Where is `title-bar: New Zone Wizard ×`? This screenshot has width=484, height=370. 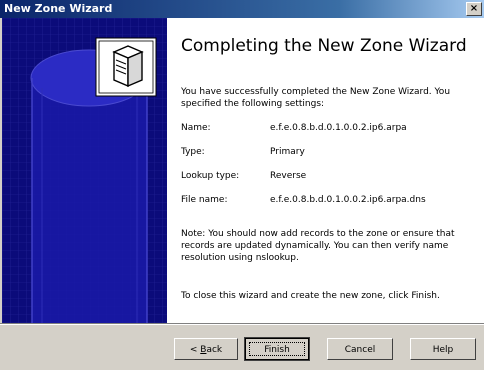
title-bar: New Zone Wizard × is located at coordinates (242, 9).